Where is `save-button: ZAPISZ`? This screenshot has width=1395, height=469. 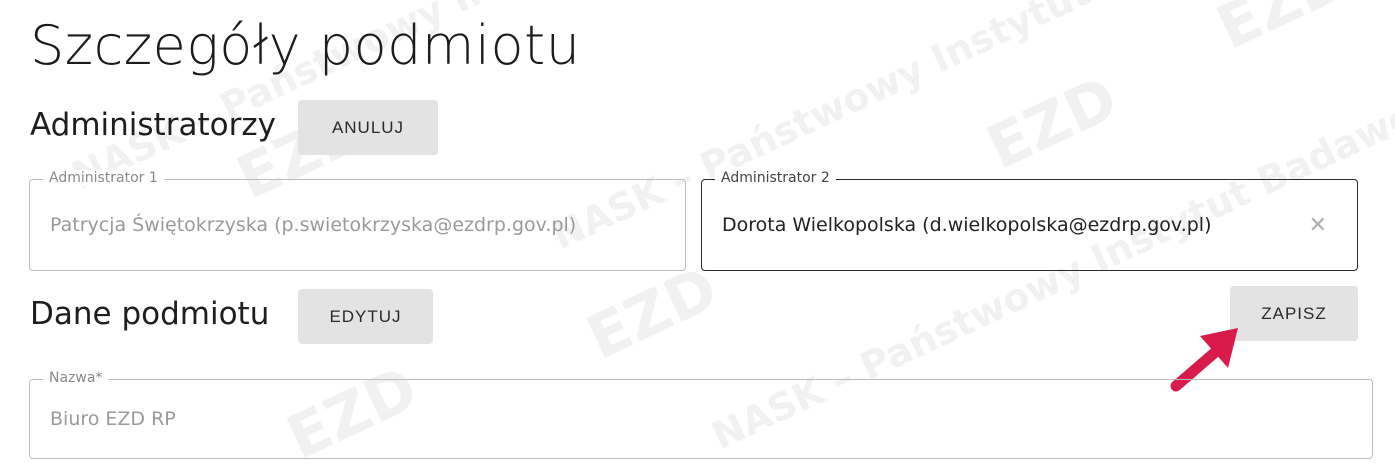 save-button: ZAPISZ is located at coordinates (1294, 313).